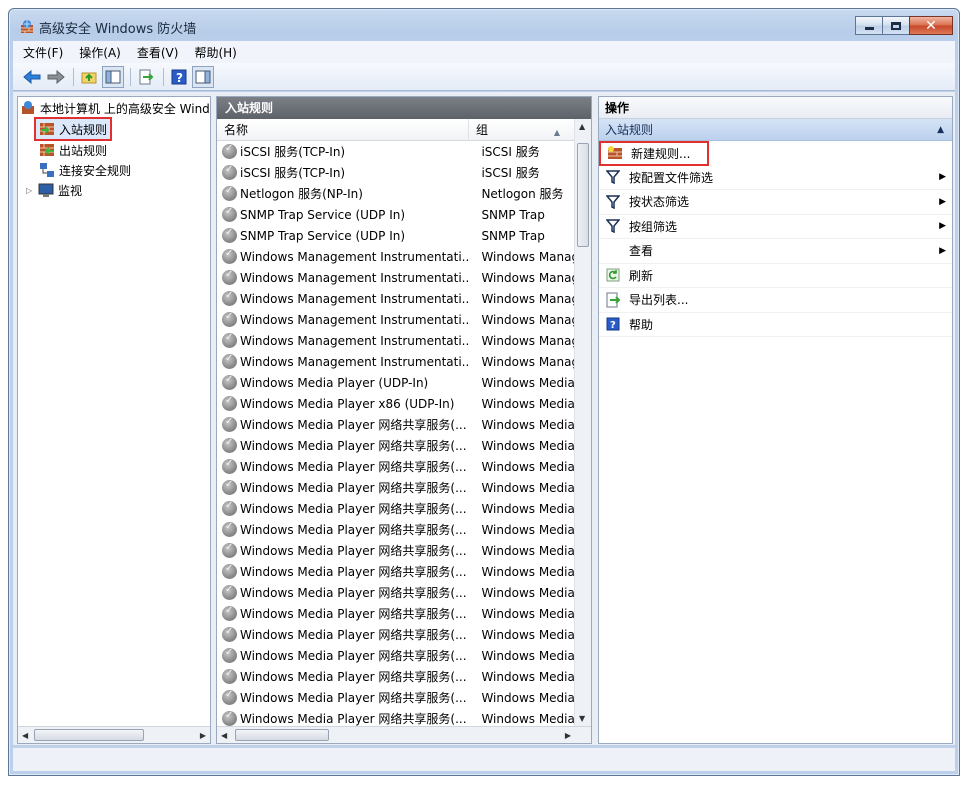 The width and height of the screenshot is (971, 792). Describe the element at coordinates (775, 276) in the screenshot. I see `action-refresh: 刷新` at that location.